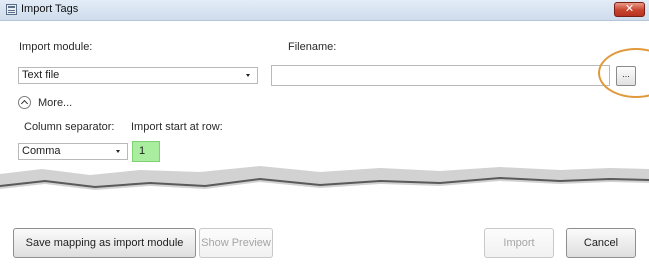 The height and width of the screenshot is (271, 649). I want to click on app-icon, so click(11, 9).